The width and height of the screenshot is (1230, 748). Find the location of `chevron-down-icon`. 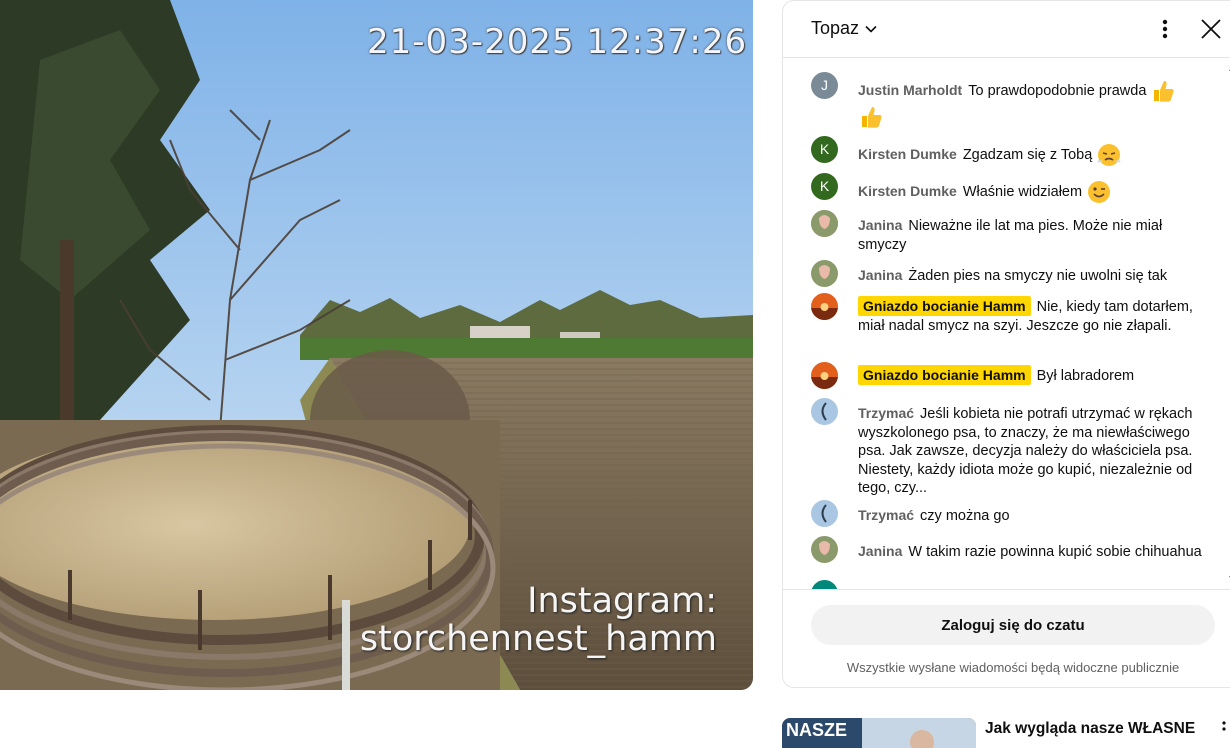

chevron-down-icon is located at coordinates (871, 29).